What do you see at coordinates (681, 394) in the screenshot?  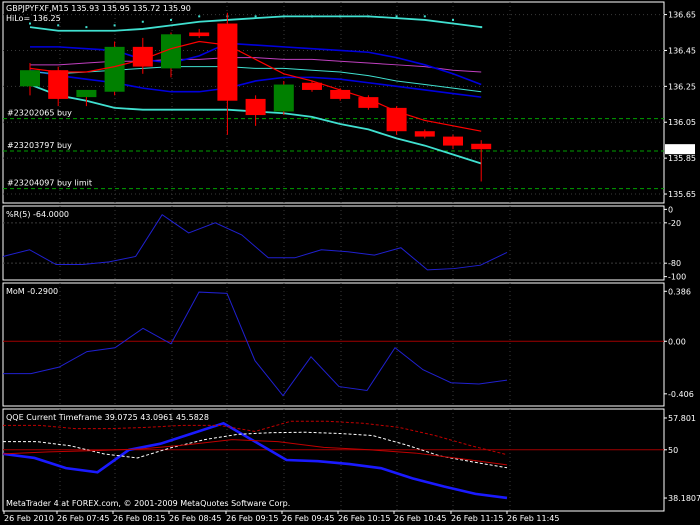 I see `price-axis-label: -0.406` at bounding box center [681, 394].